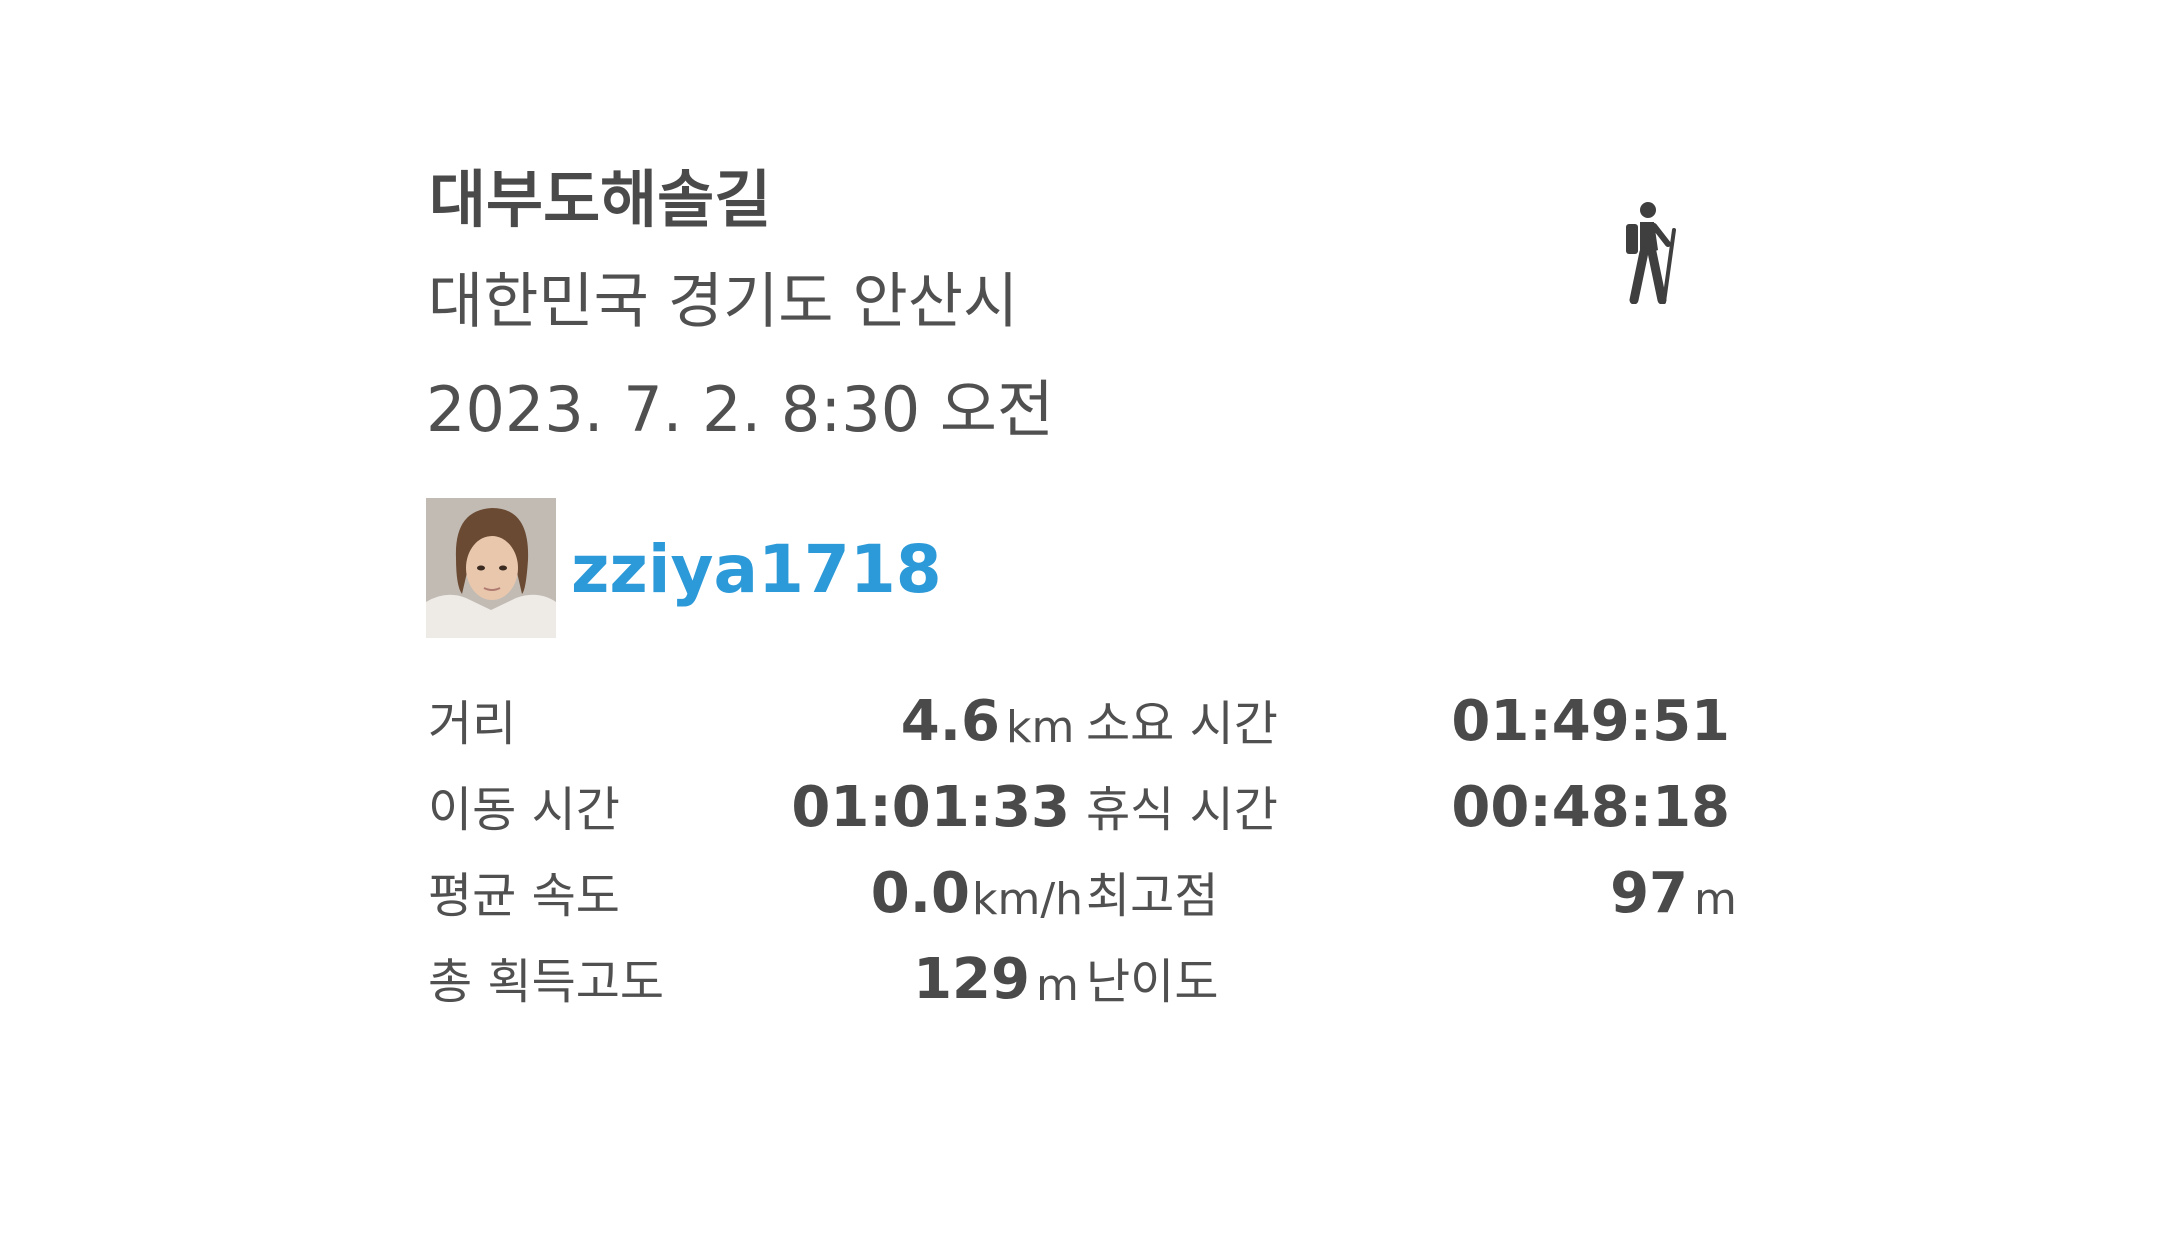 This screenshot has height=1255, width=2174. What do you see at coordinates (524, 896) in the screenshot?
I see `avg-speed-label: 평균 속도` at bounding box center [524, 896].